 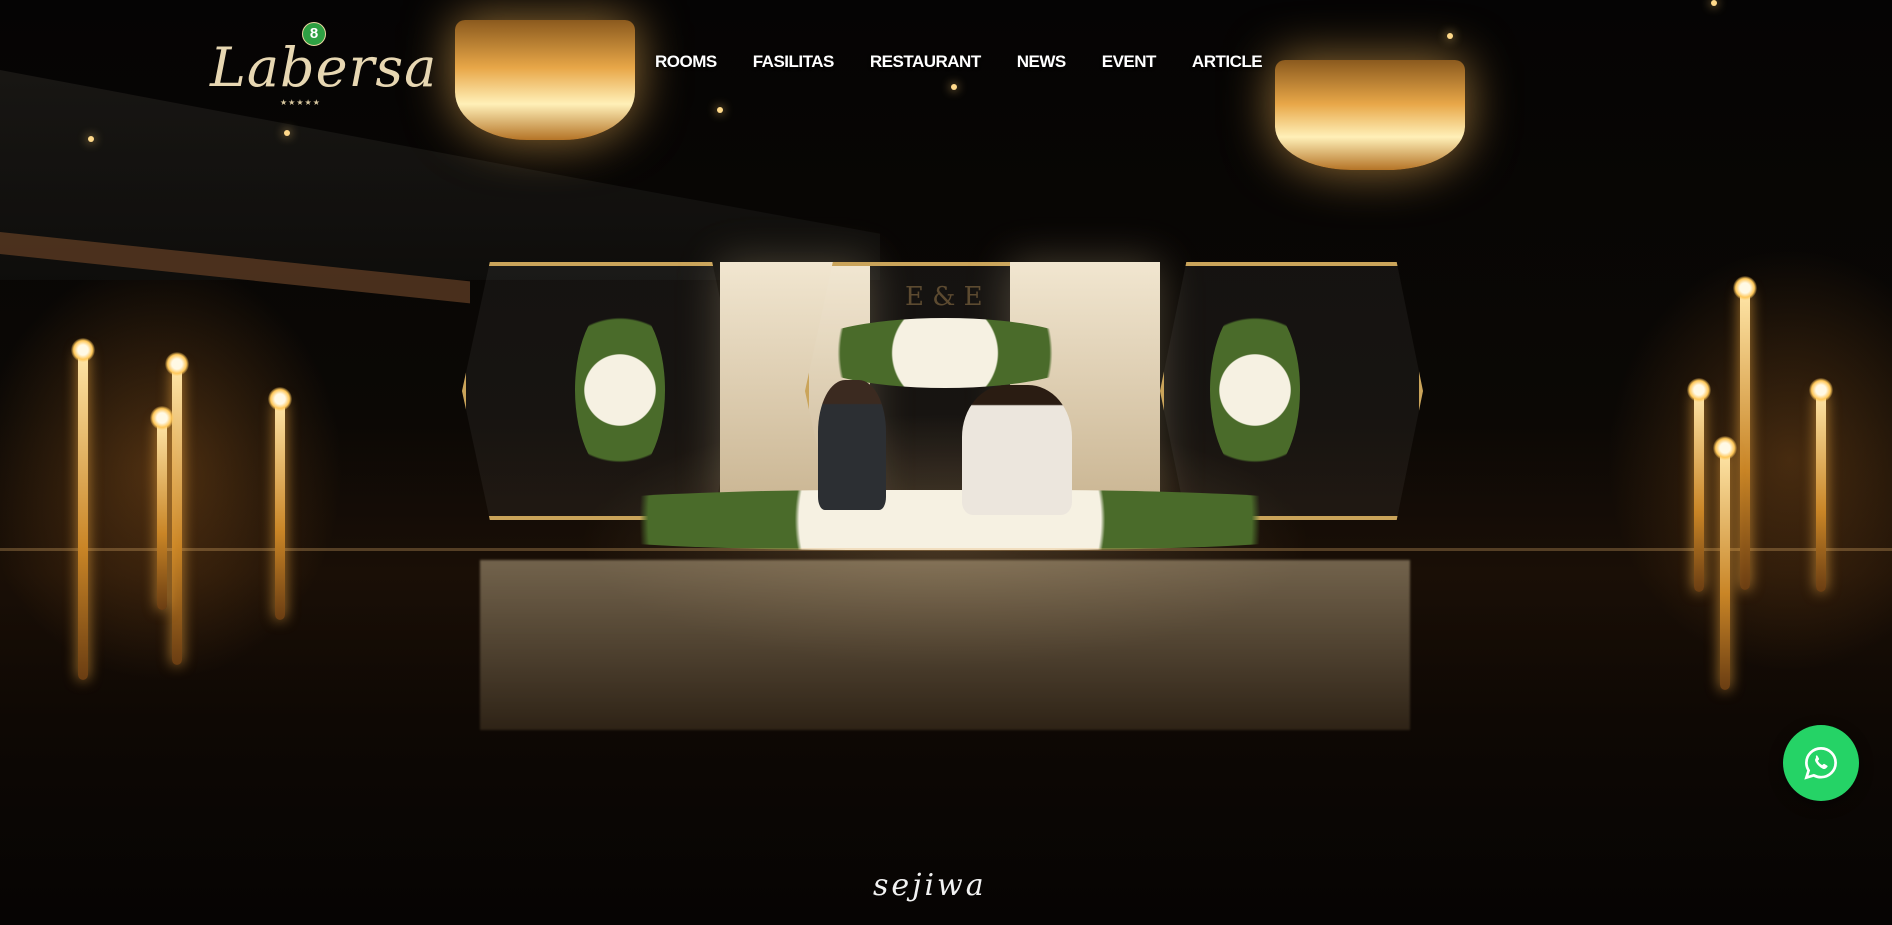 I want to click on stage-initials: E & E, so click(x=944, y=297).